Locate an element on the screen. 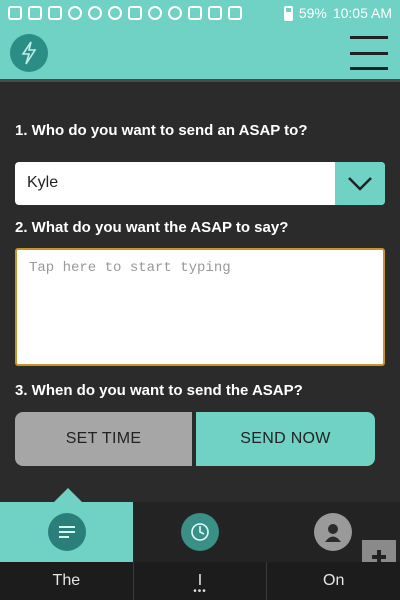  keyboard-suggestions: The I ••• On is located at coordinates (200, 581).